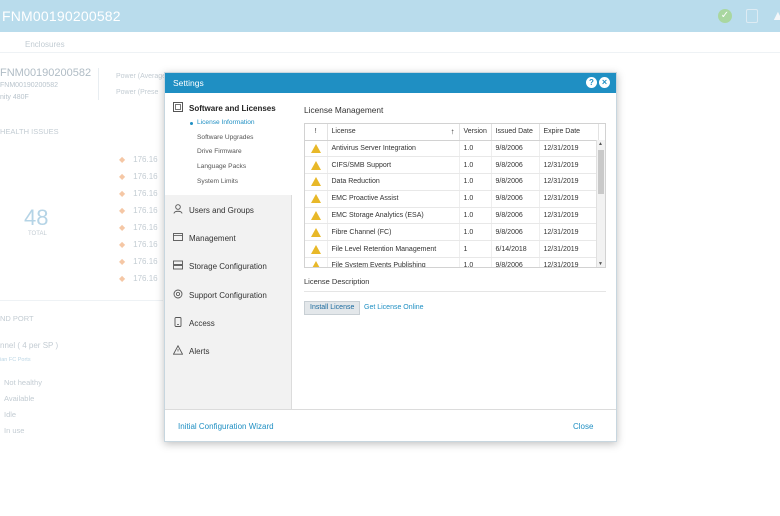 This screenshot has height=516, width=780. I want to click on license-version: 1, so click(475, 249).